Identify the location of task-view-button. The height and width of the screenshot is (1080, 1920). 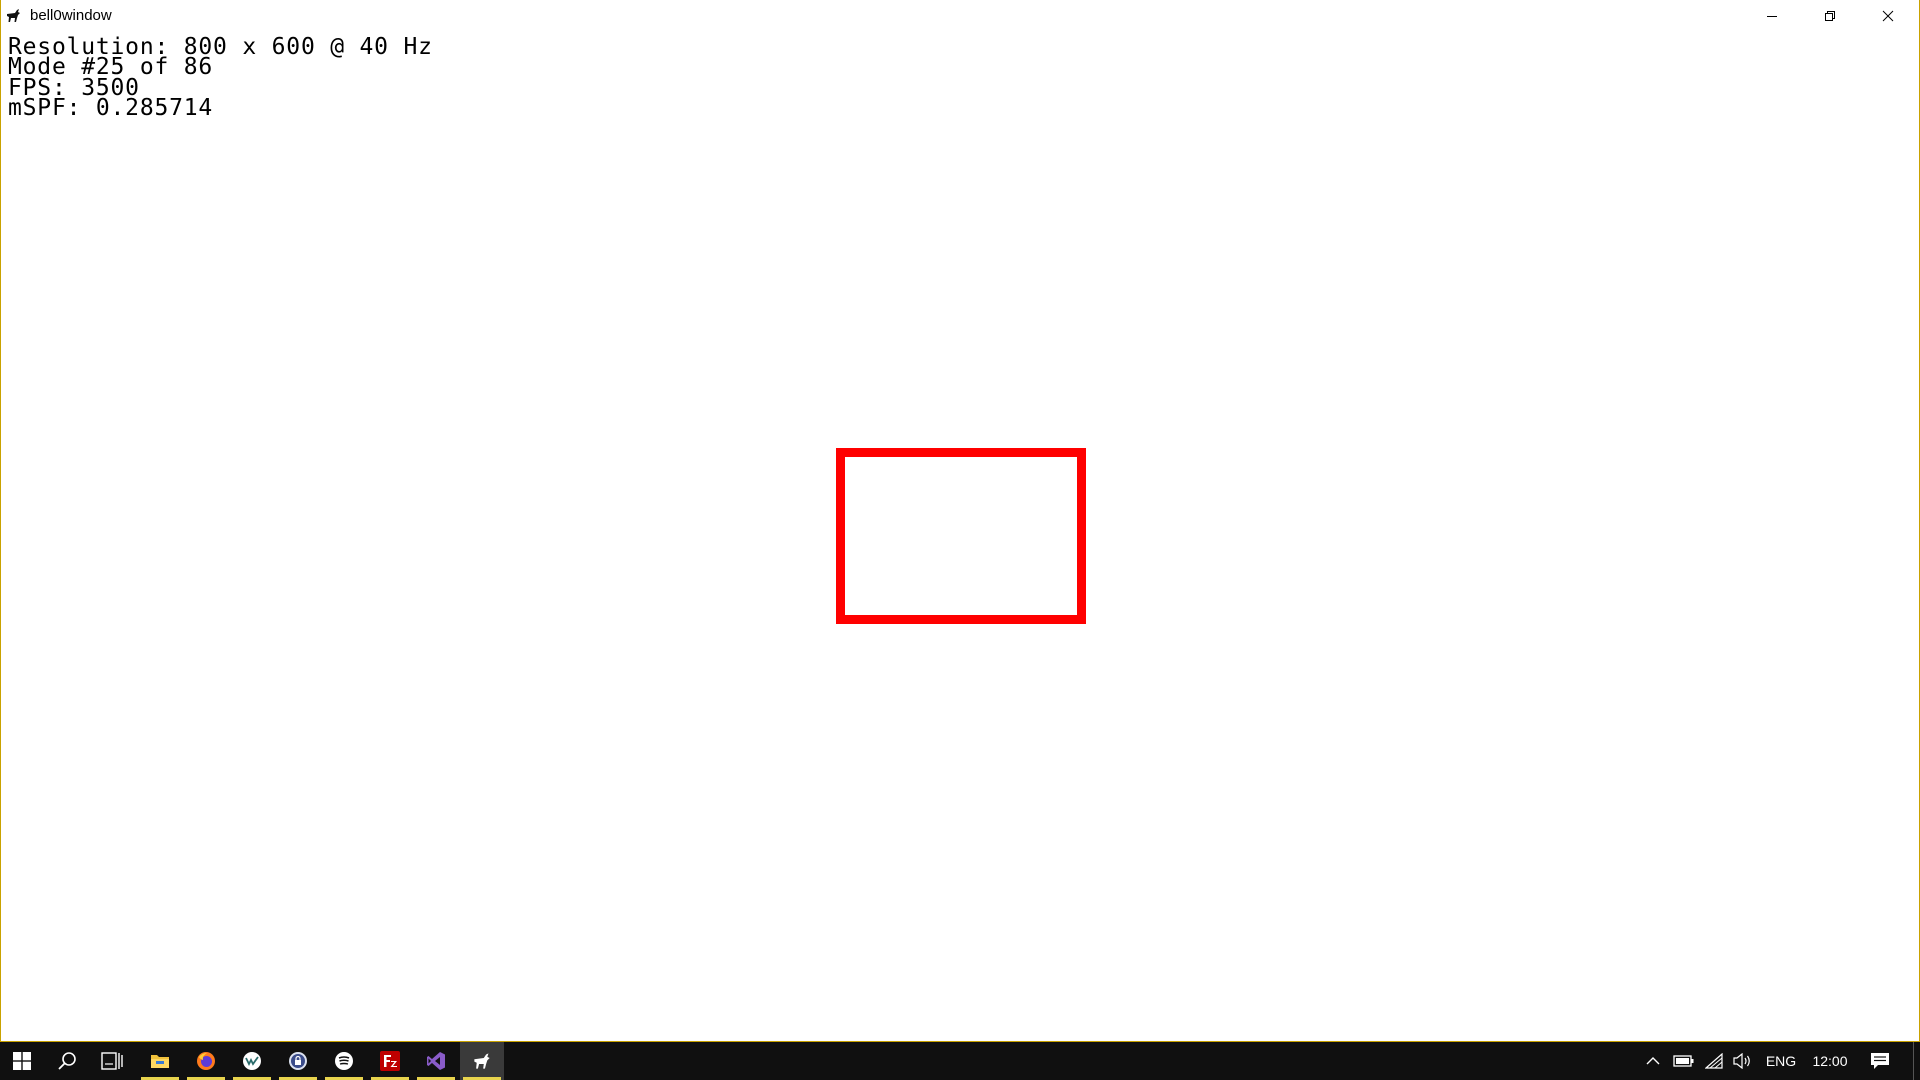
(112, 1061).